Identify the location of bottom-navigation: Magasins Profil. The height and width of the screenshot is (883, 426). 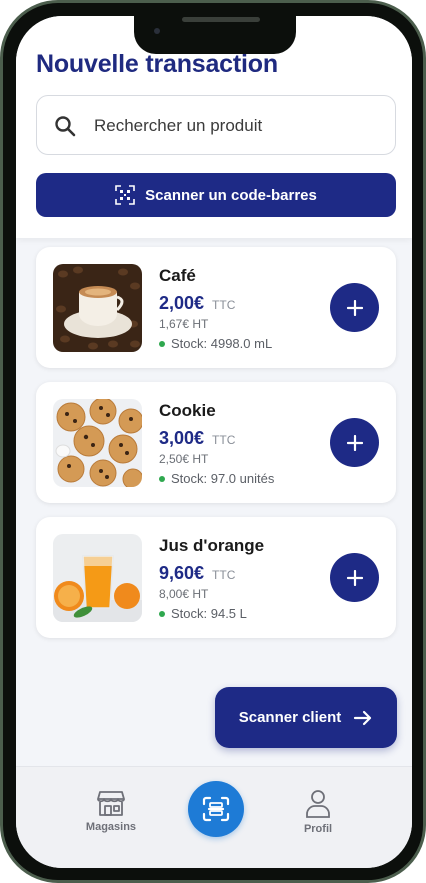
(214, 817).